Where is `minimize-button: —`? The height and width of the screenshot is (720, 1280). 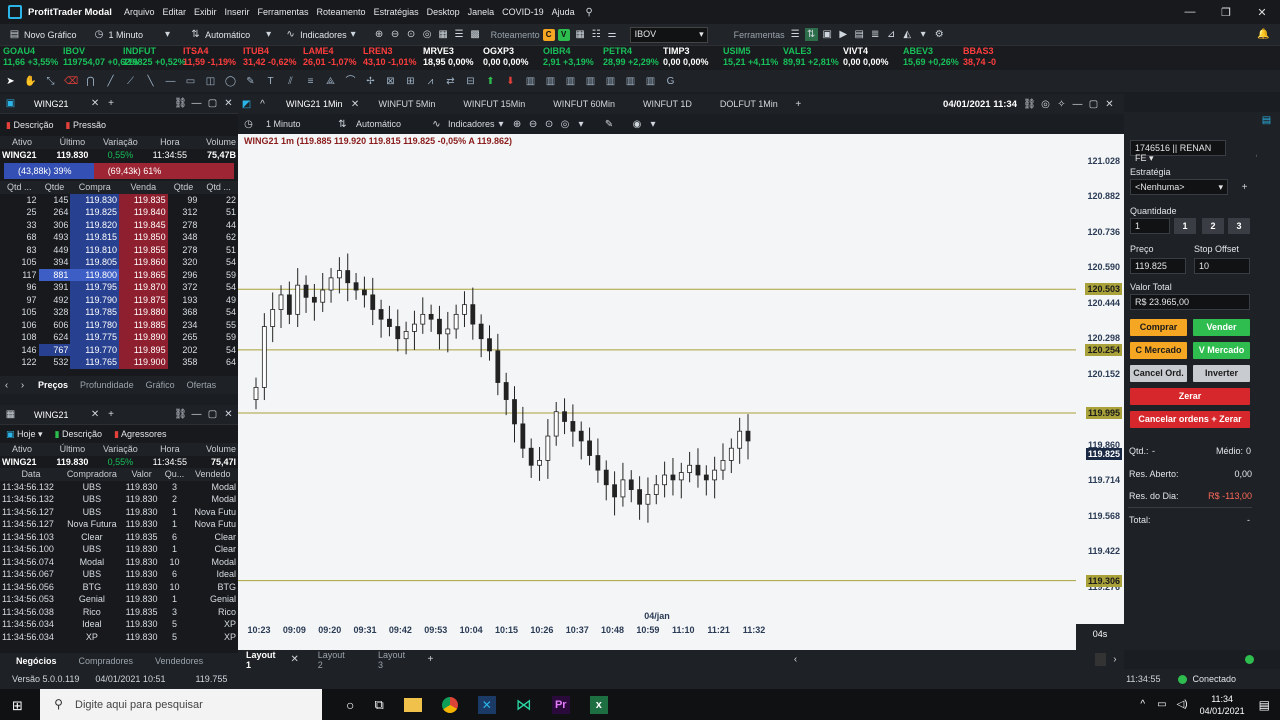
minimize-button: — is located at coordinates (1190, 12).